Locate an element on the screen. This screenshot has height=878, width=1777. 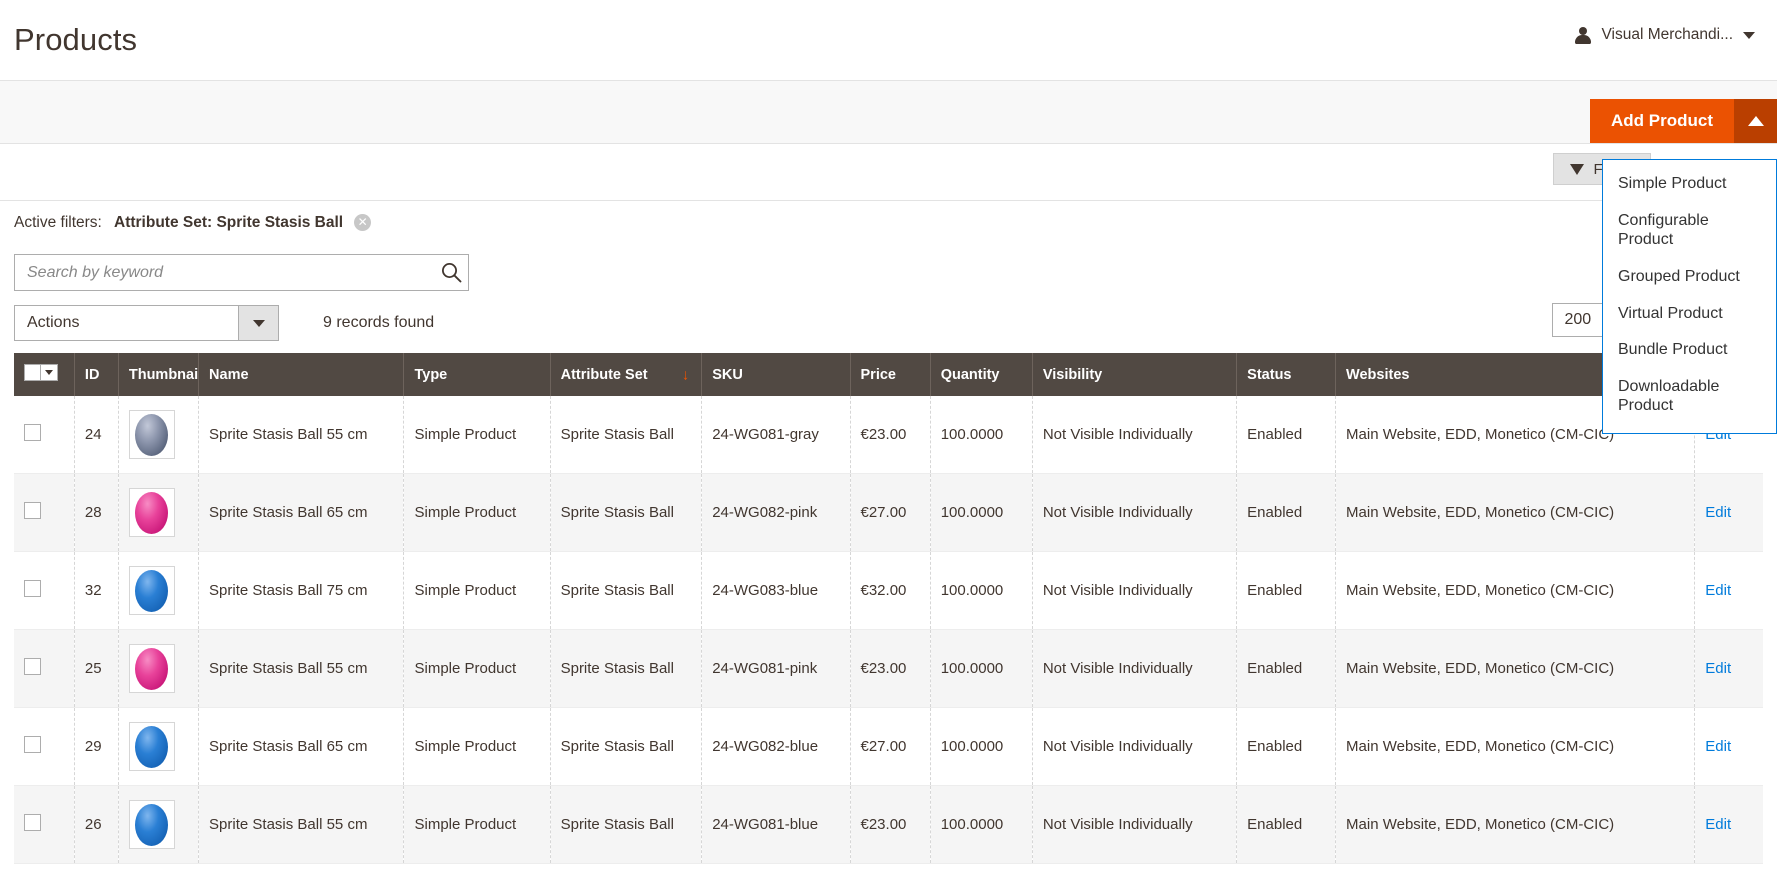
grid-column-header-thumbnail: Thumbnail is located at coordinates (160, 374).